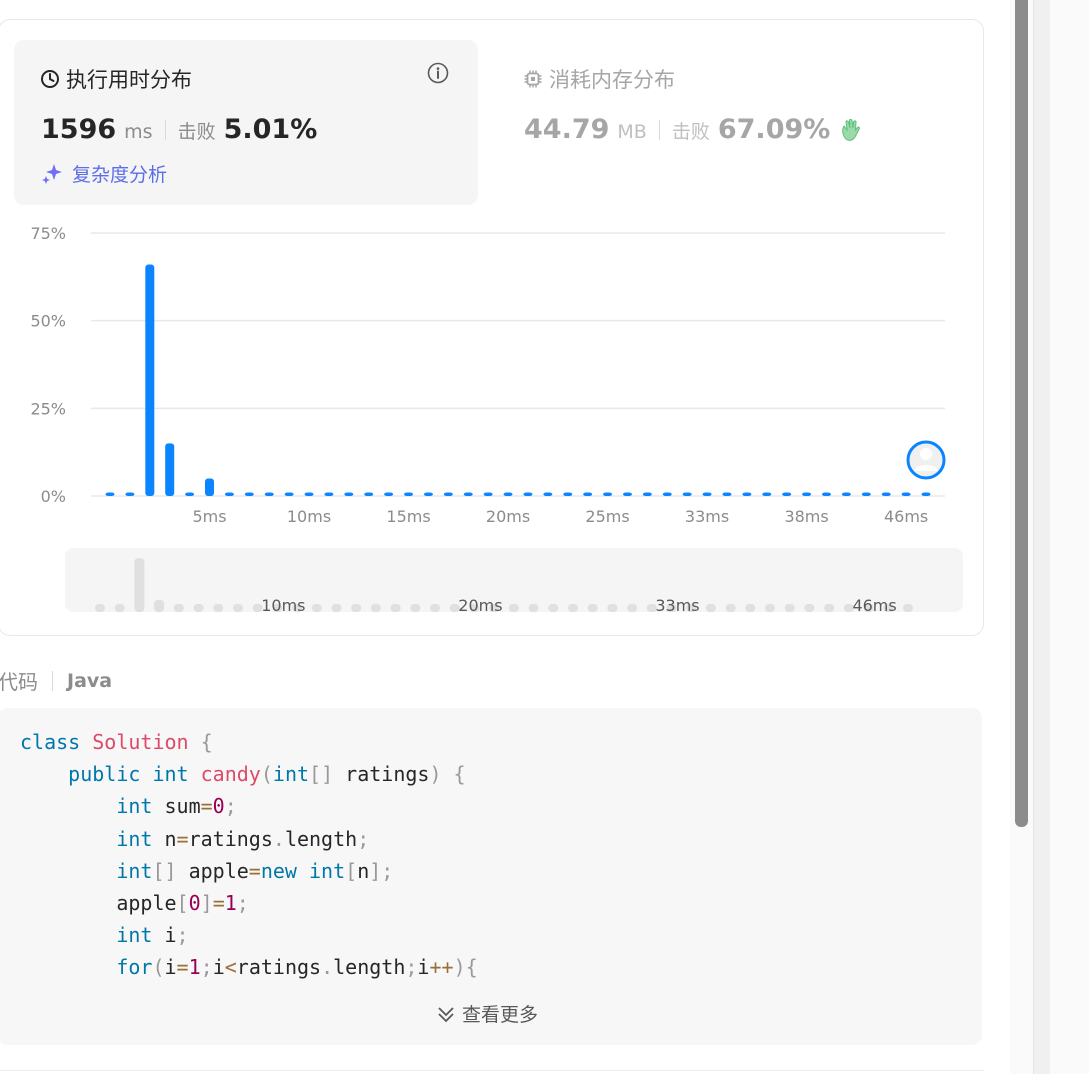 The image size is (1089, 1074). What do you see at coordinates (677, 605) in the screenshot?
I see `minimap-tick-label: 33ms` at bounding box center [677, 605].